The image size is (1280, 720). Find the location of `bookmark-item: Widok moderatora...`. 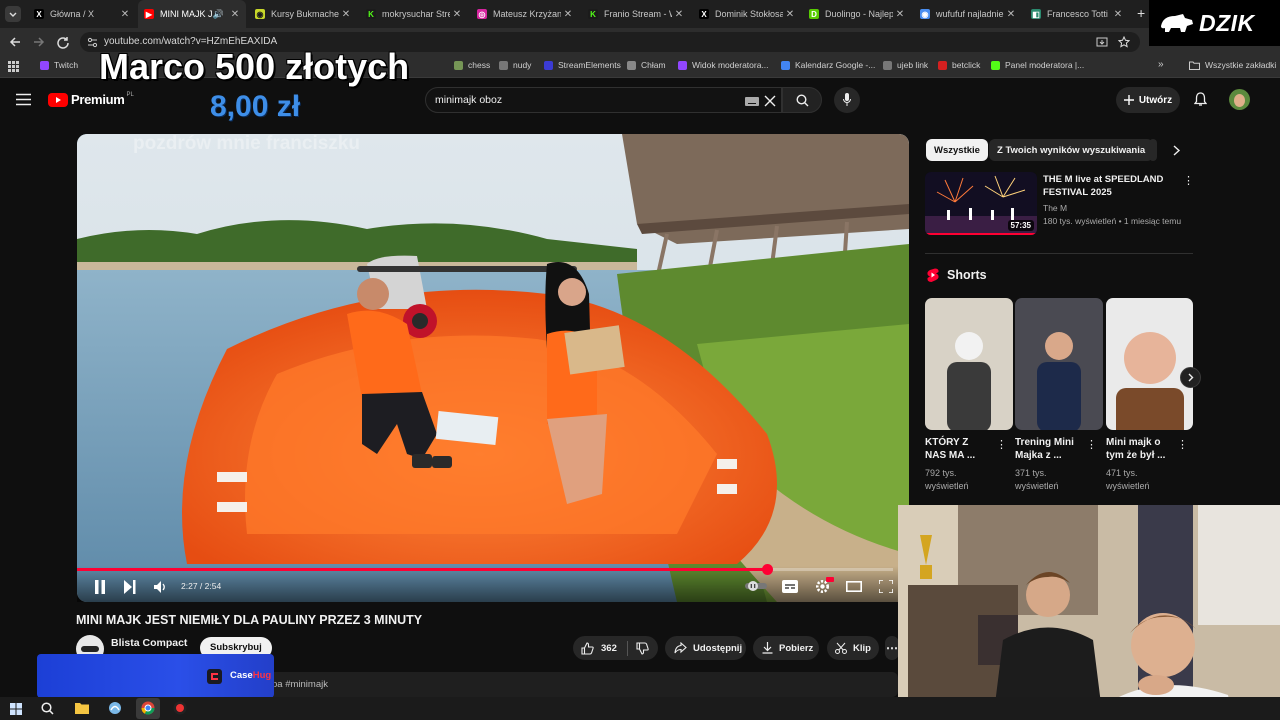

bookmark-item: Widok moderatora... is located at coordinates (723, 65).